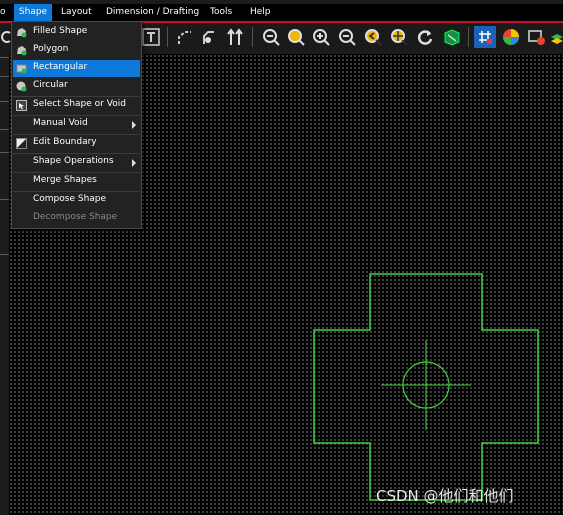 Image resolution: width=563 pixels, height=515 pixels. I want to click on menu-item-decompose-shape: Decompose Shape, so click(76, 218).